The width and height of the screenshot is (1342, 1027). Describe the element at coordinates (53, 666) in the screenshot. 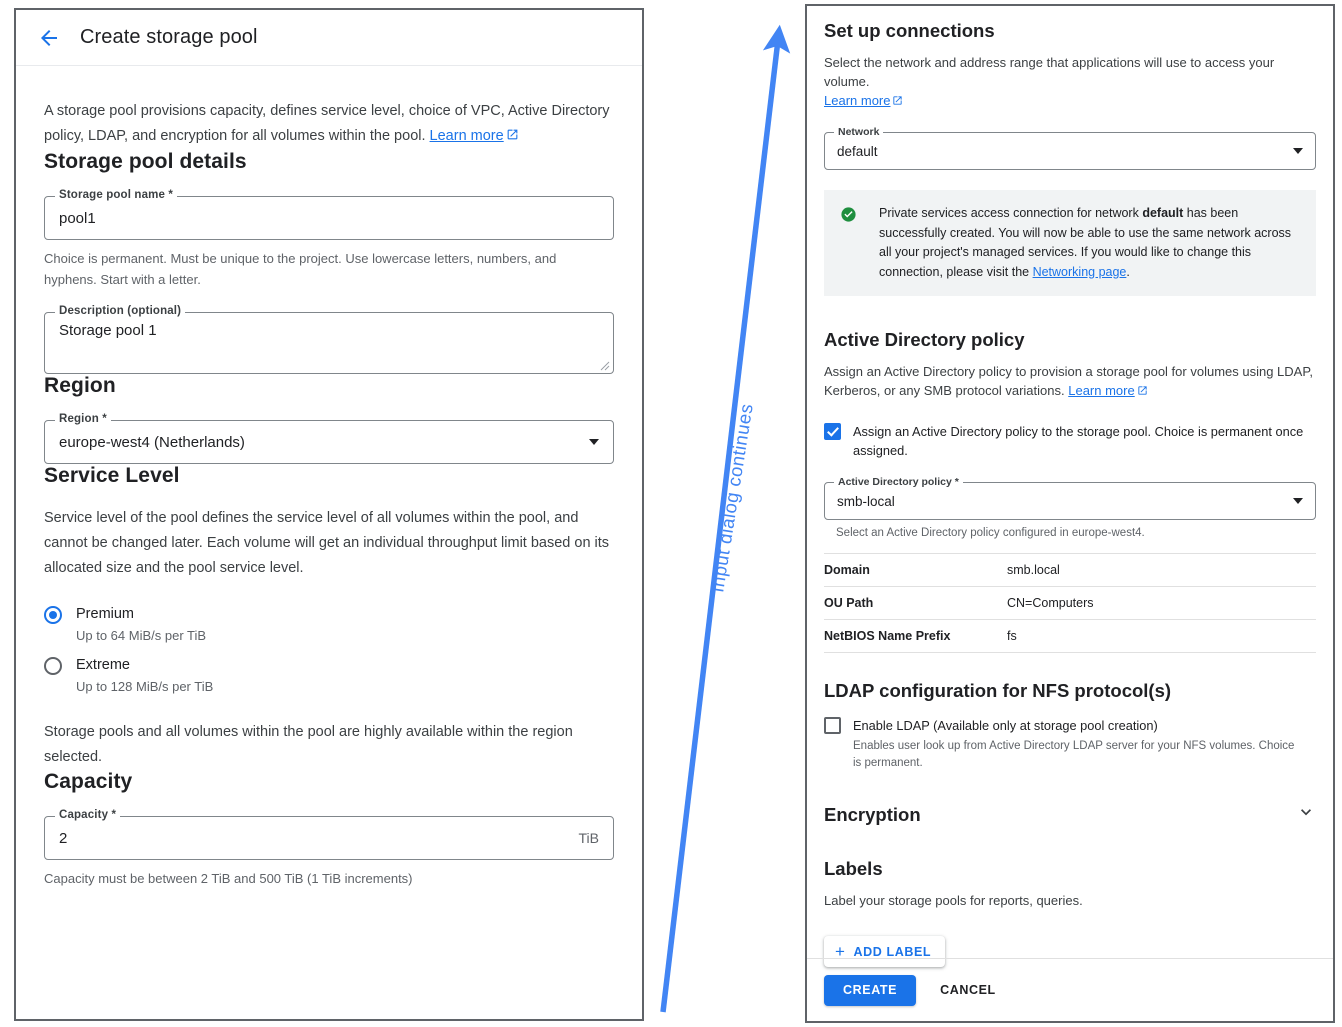

I see `radio-extreme-icon` at that location.